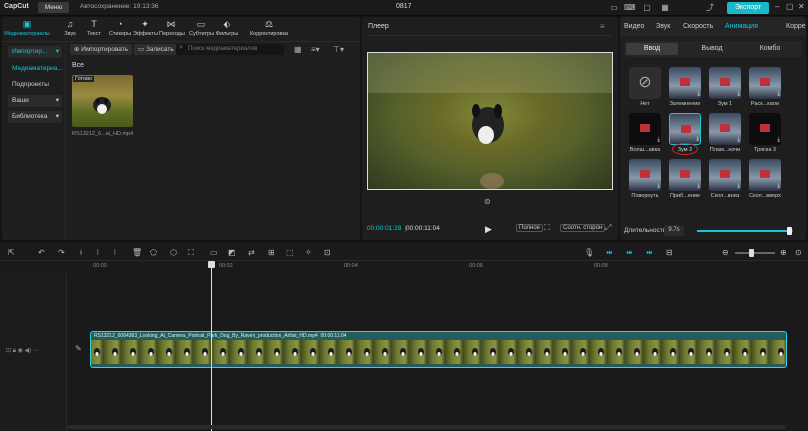 The image size is (808, 431). What do you see at coordinates (290, 252) in the screenshot?
I see `transform-icon: ⬚` at bounding box center [290, 252].